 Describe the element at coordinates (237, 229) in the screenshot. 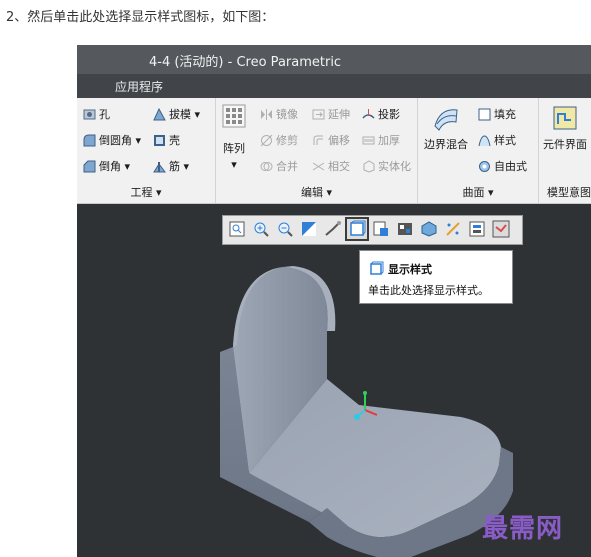

I see `refit-icon` at that location.